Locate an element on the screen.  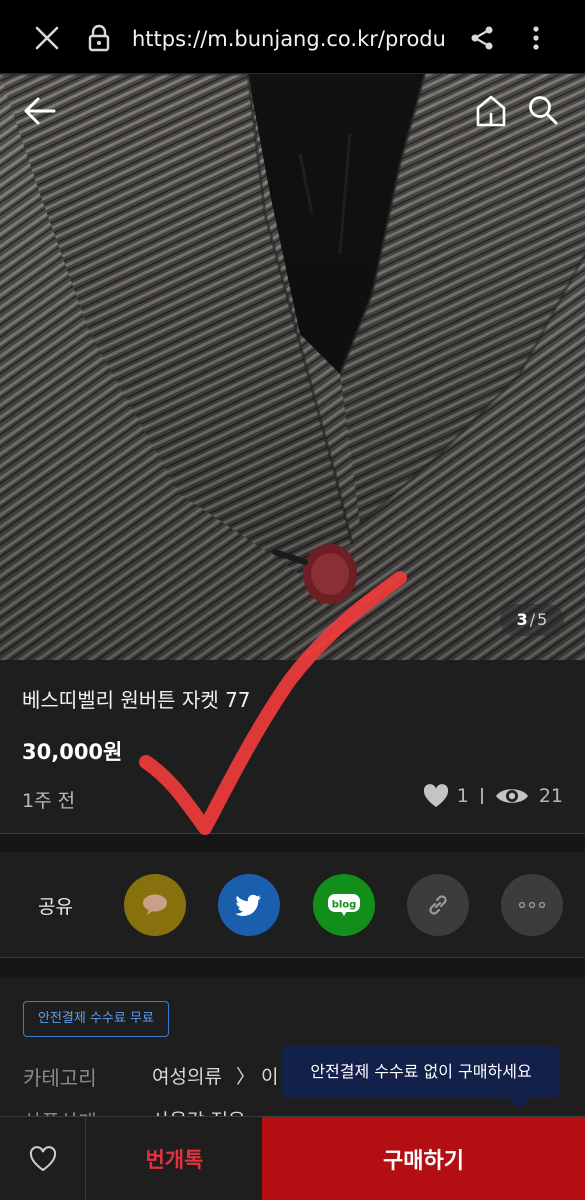
speech-bubble-icon is located at coordinates (155, 904).